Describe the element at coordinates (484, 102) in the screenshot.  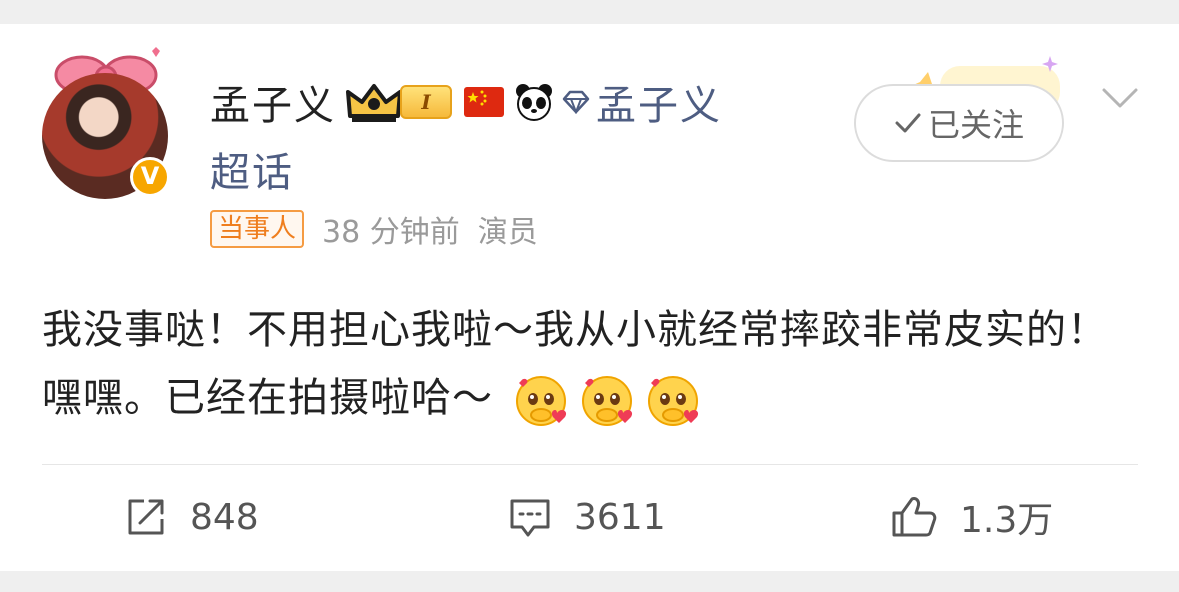
I see `flag-icon` at that location.